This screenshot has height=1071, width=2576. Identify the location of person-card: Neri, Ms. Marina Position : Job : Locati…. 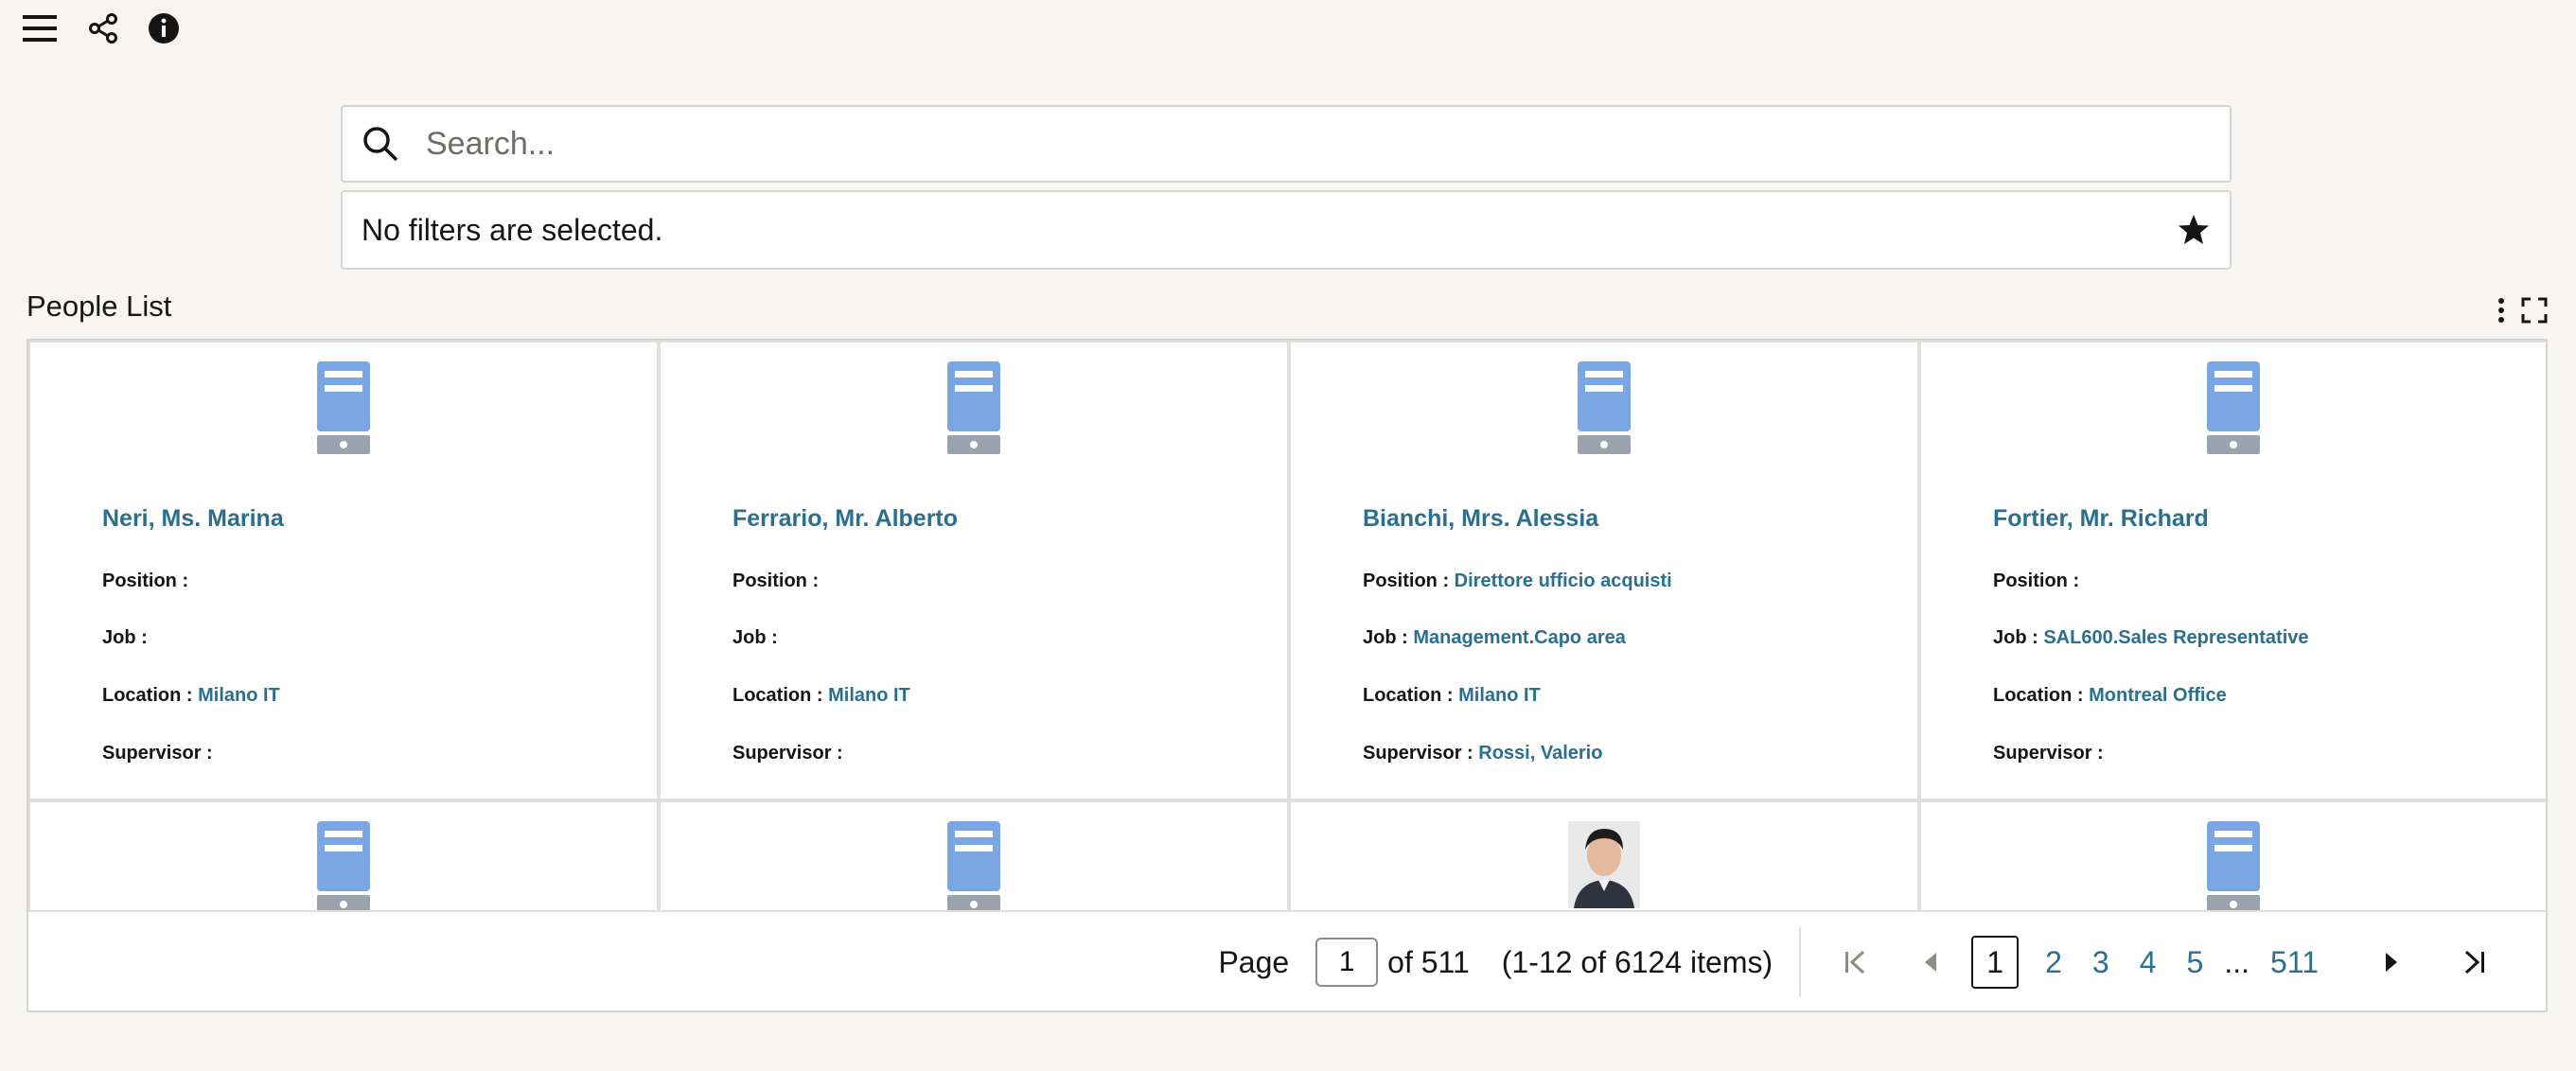
(343, 570).